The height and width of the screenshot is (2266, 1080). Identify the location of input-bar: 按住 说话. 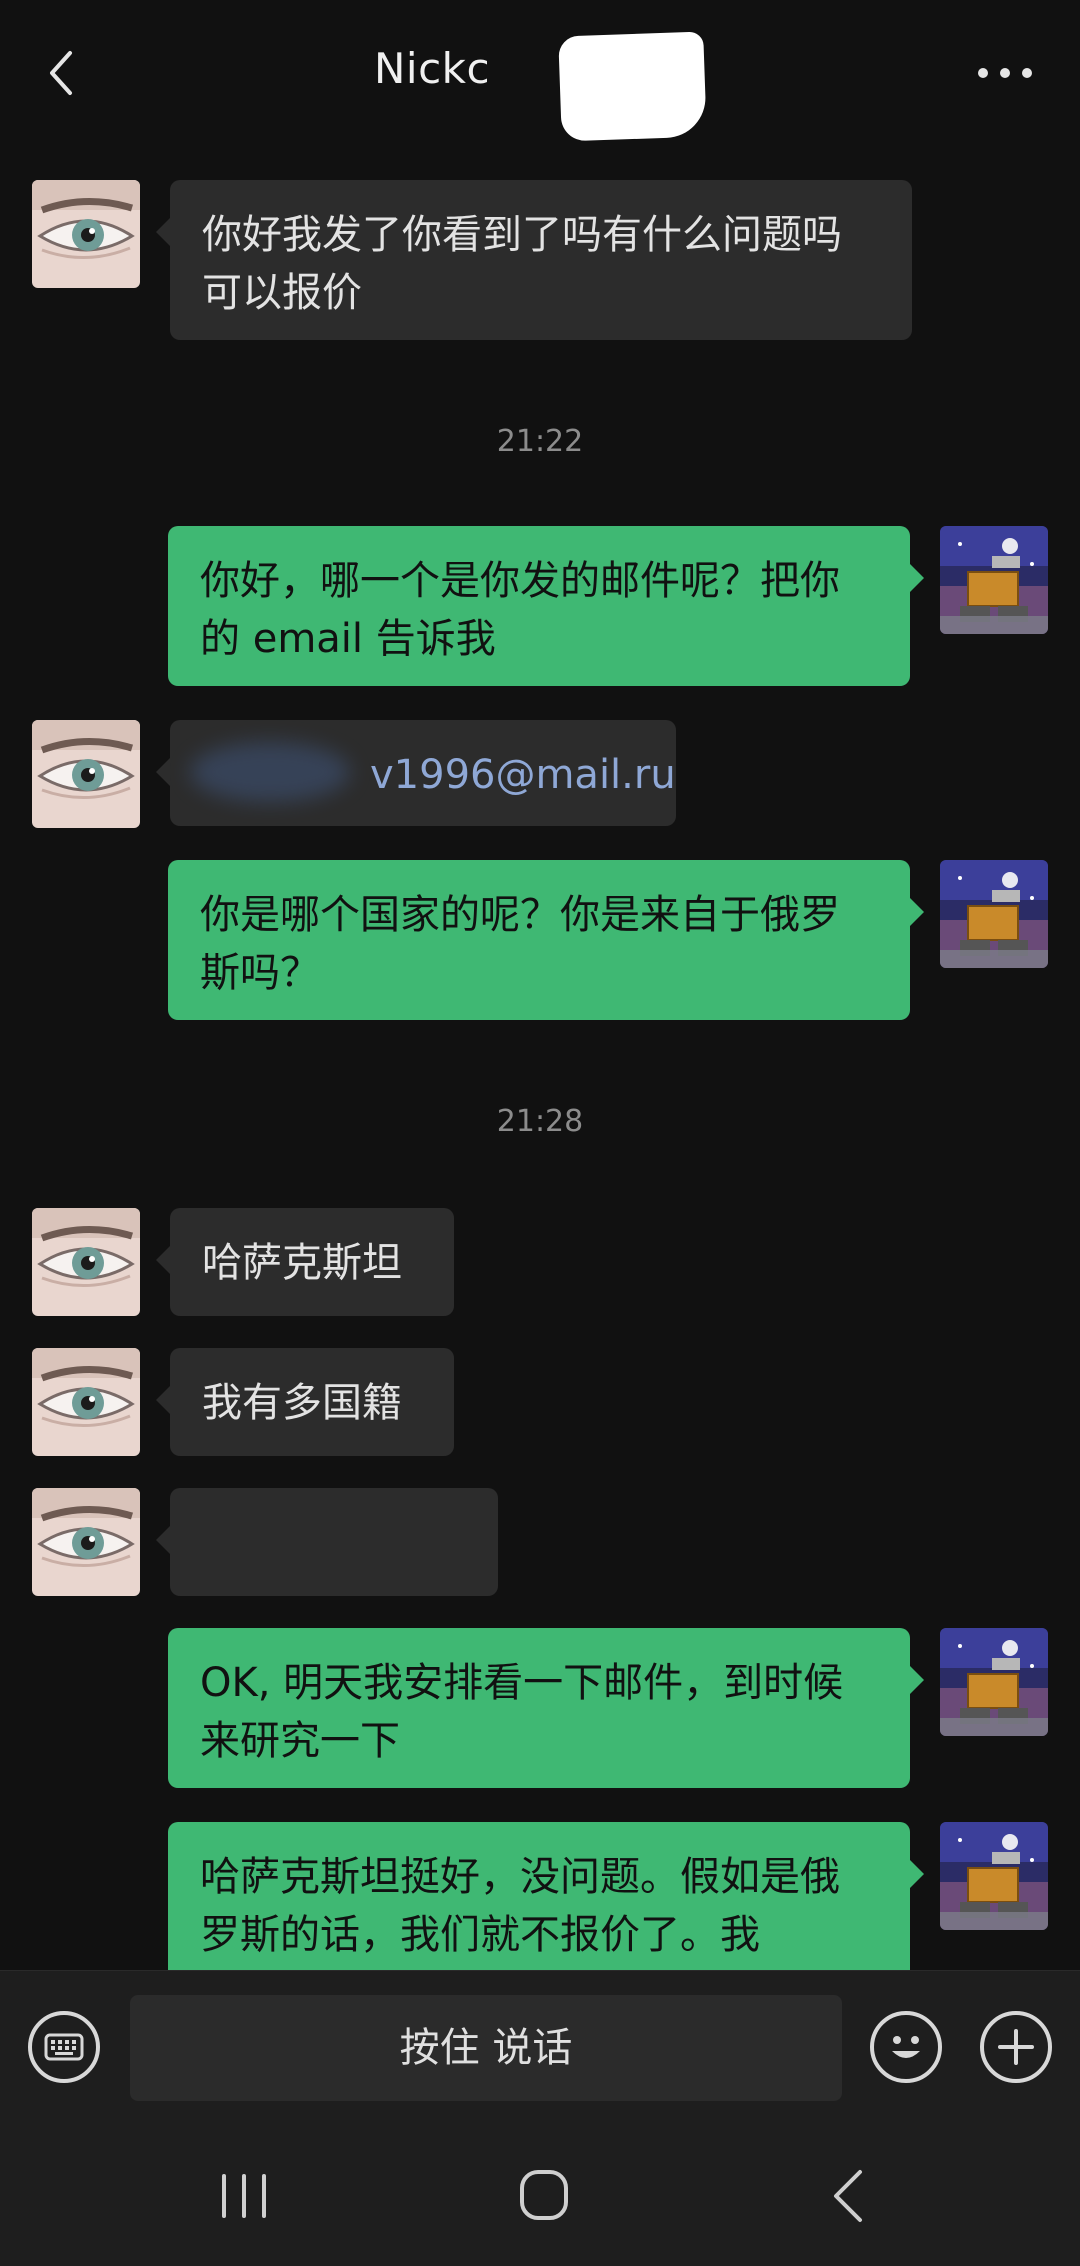
(540, 2045).